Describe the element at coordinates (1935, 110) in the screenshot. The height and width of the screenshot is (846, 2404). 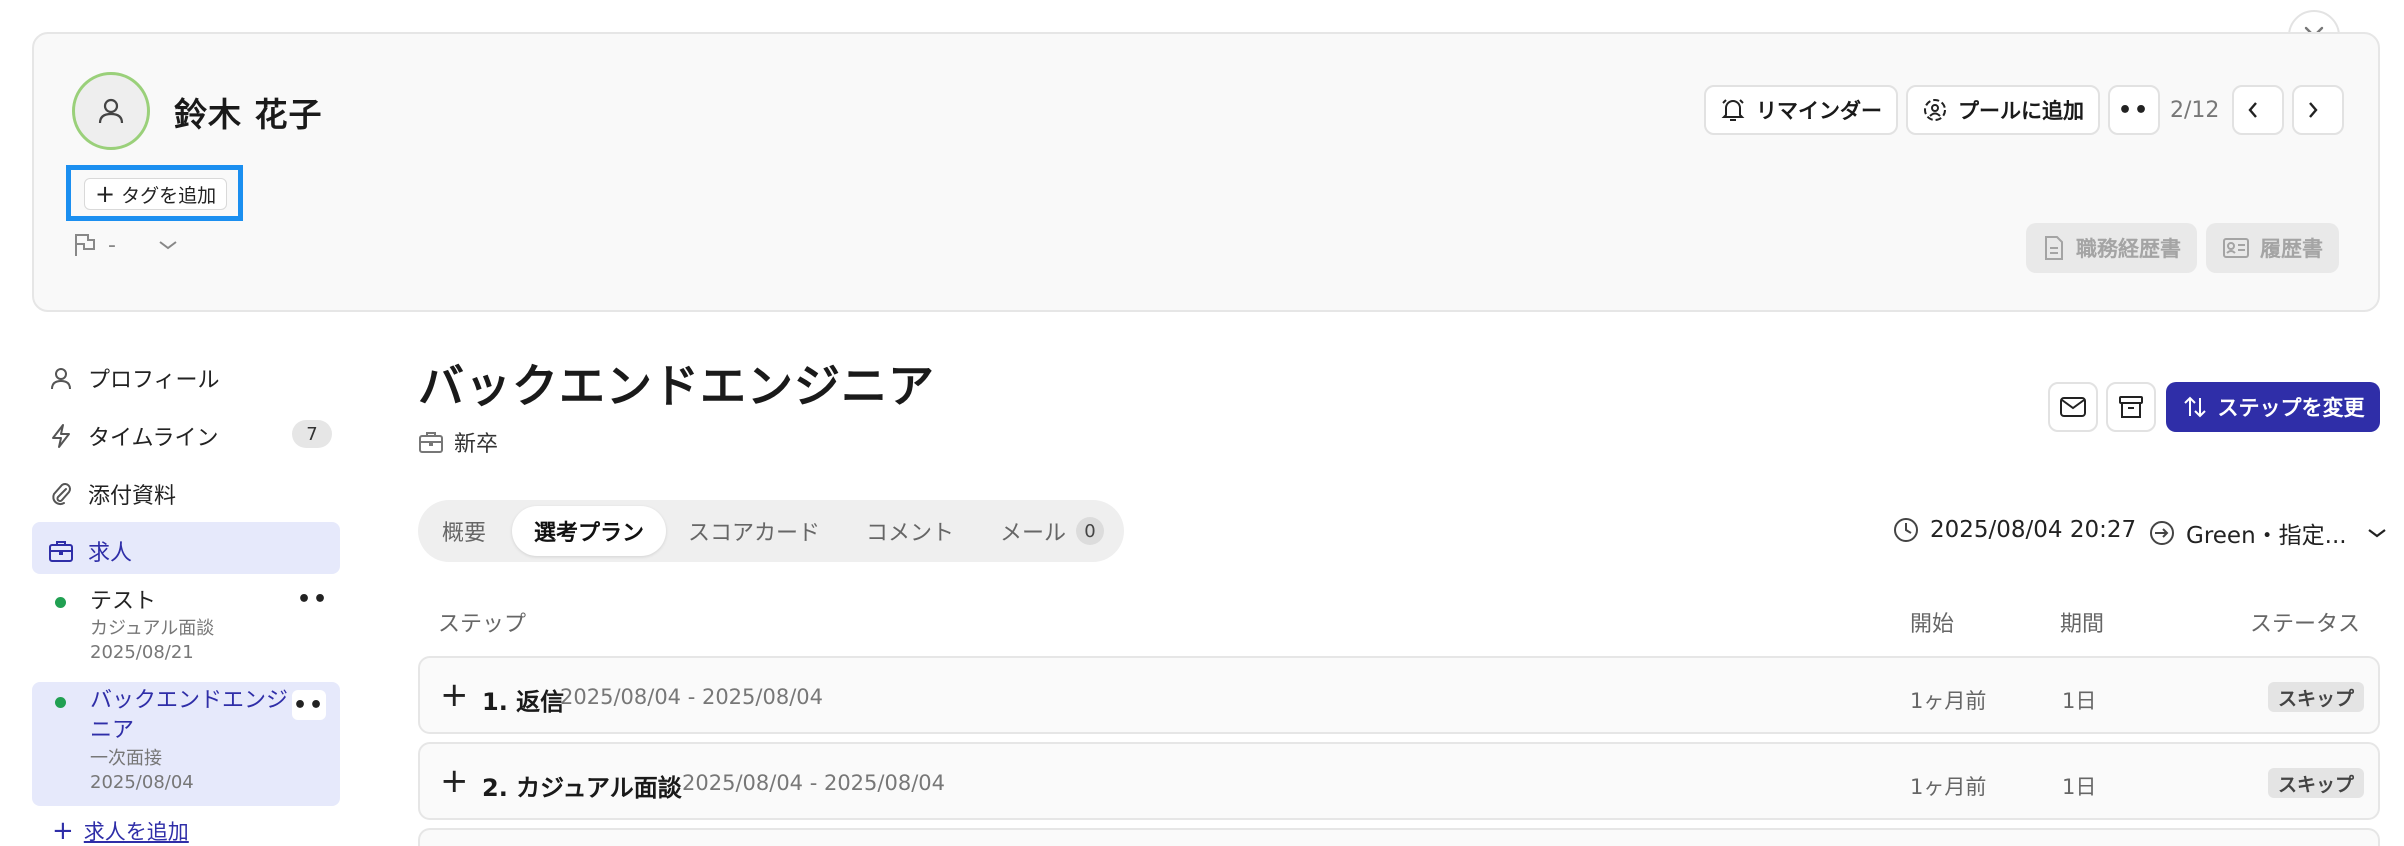
I see `pool-icon` at that location.